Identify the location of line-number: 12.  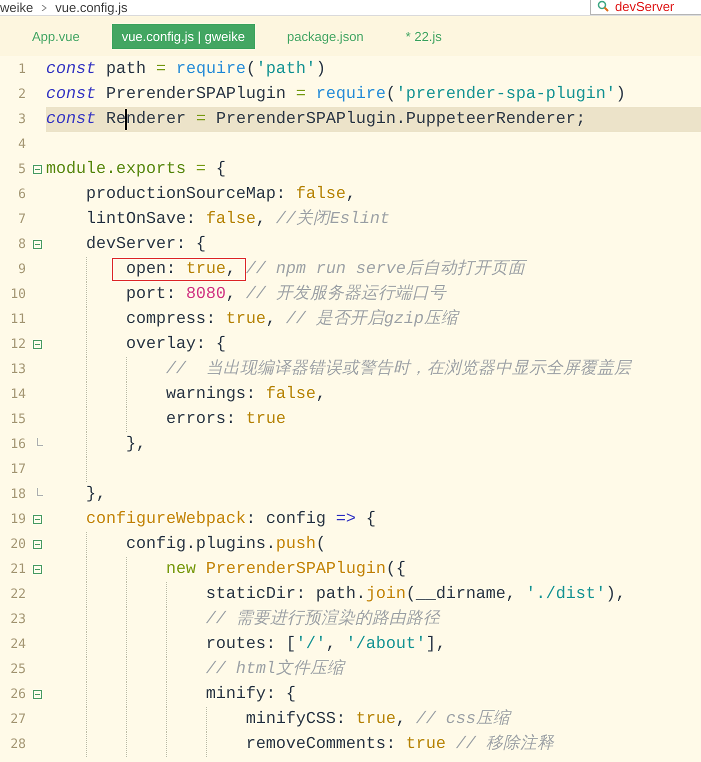
(17, 345).